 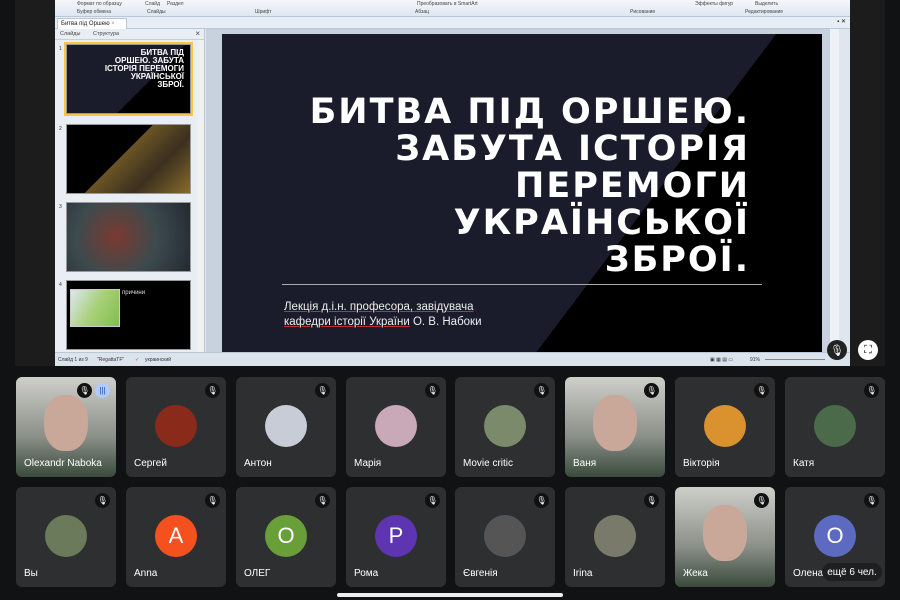 I want to click on map-image, so click(x=95, y=308).